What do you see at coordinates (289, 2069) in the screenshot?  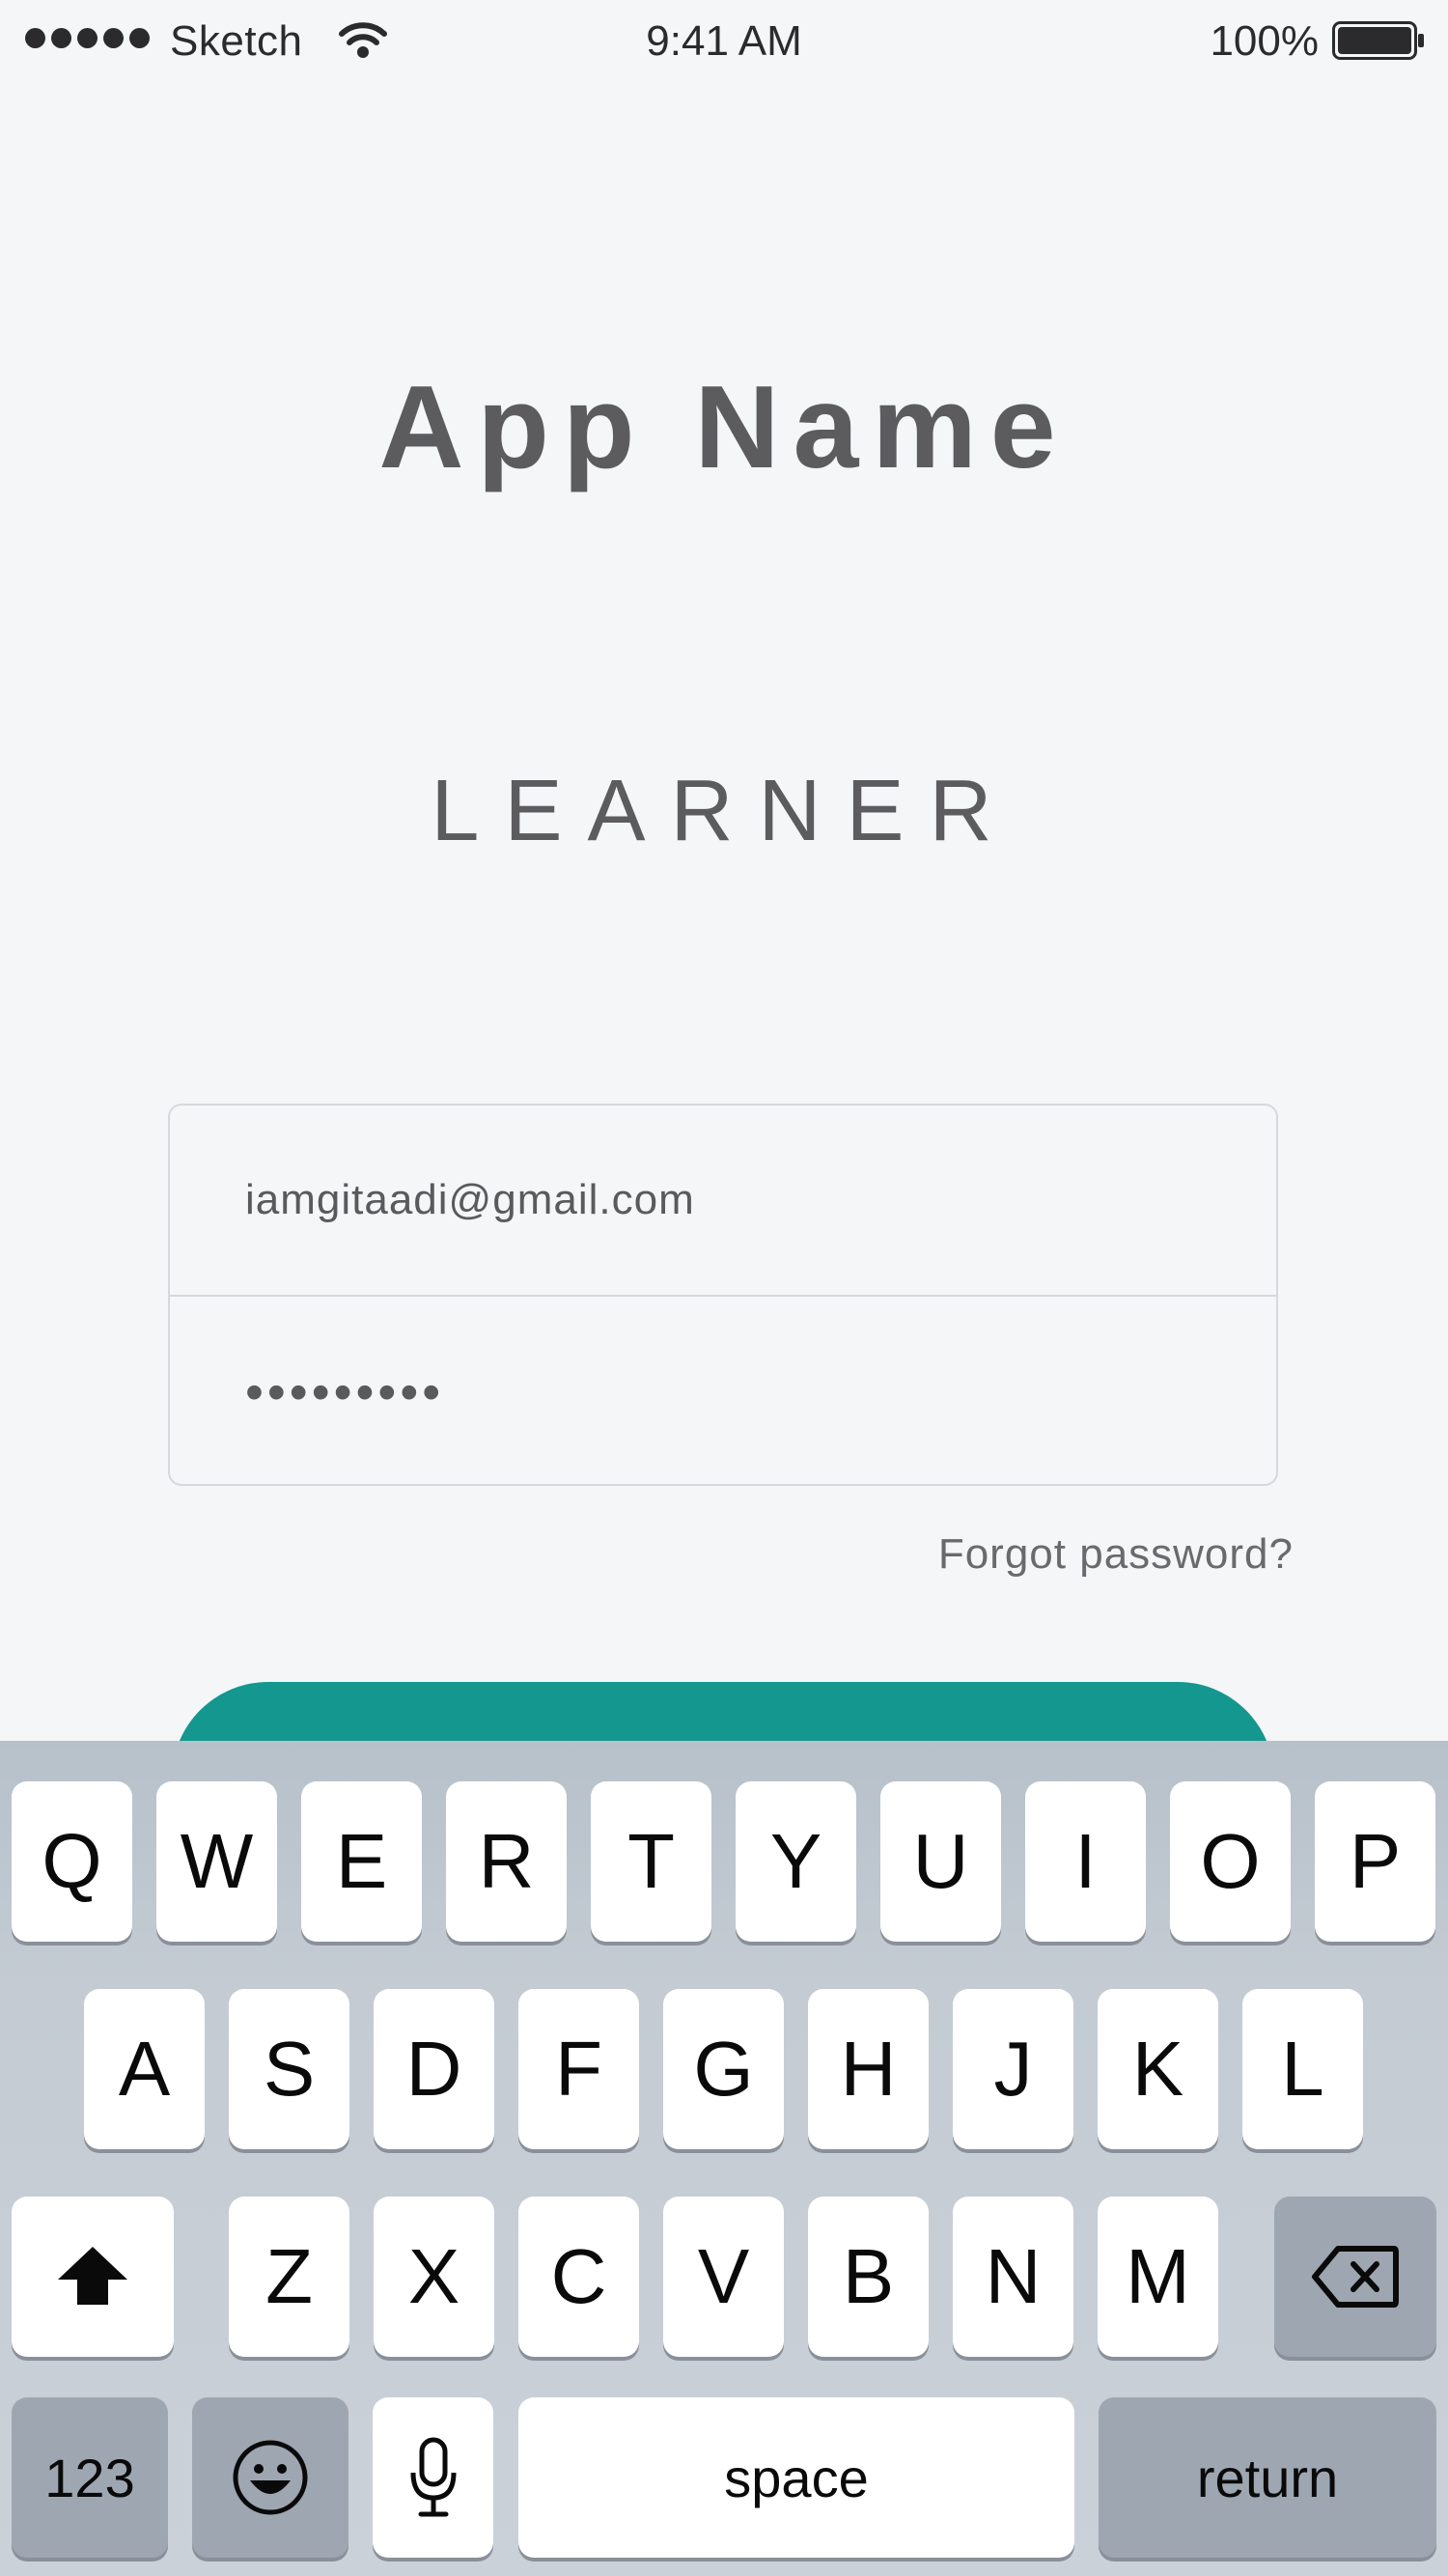 I see `key-s: S` at bounding box center [289, 2069].